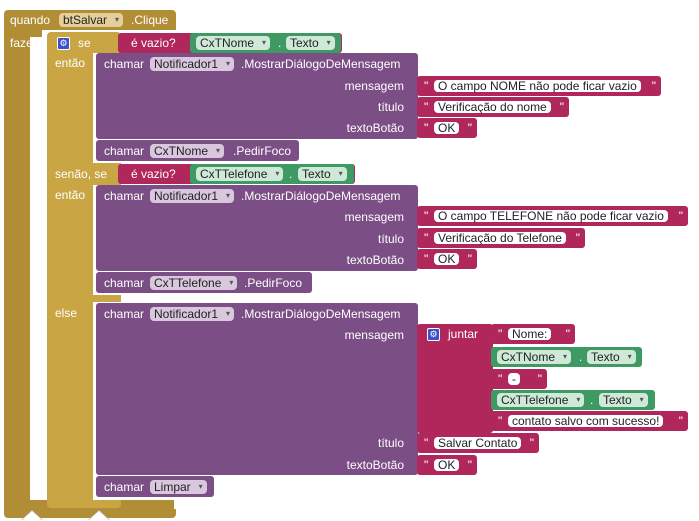 The image size is (699, 521). I want to click on call-focus-block-1: chamar CxTNome ▾ .PedirFoco, so click(197, 150).